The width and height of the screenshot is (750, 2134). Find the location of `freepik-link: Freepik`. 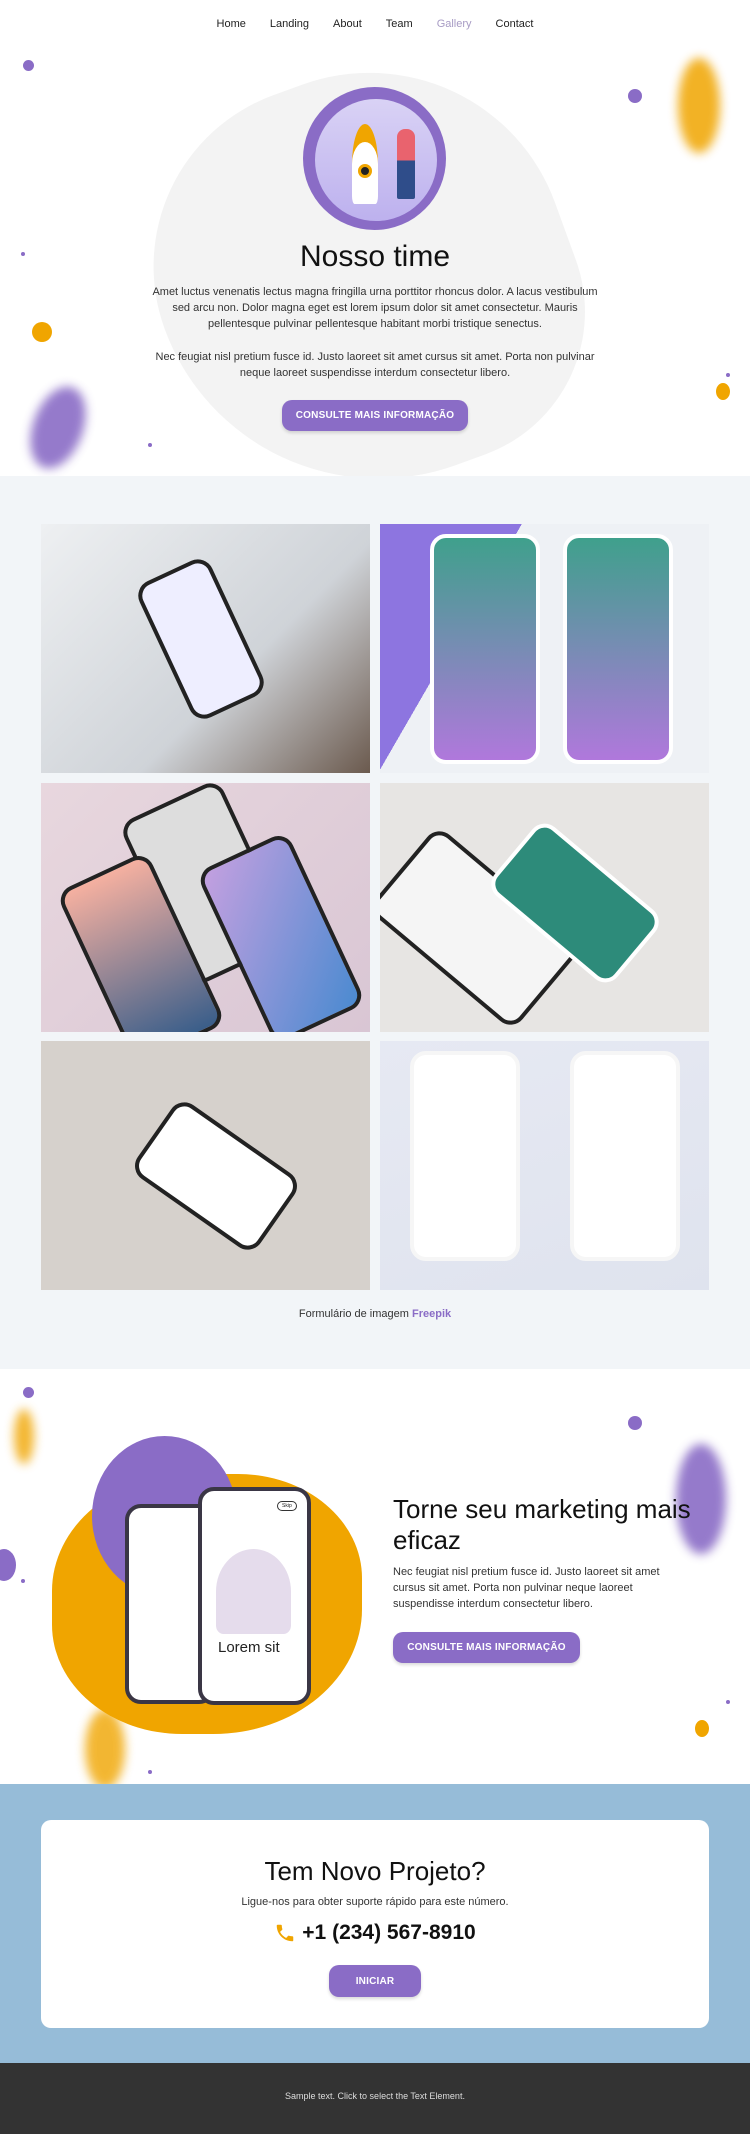

freepik-link: Freepik is located at coordinates (431, 1314).